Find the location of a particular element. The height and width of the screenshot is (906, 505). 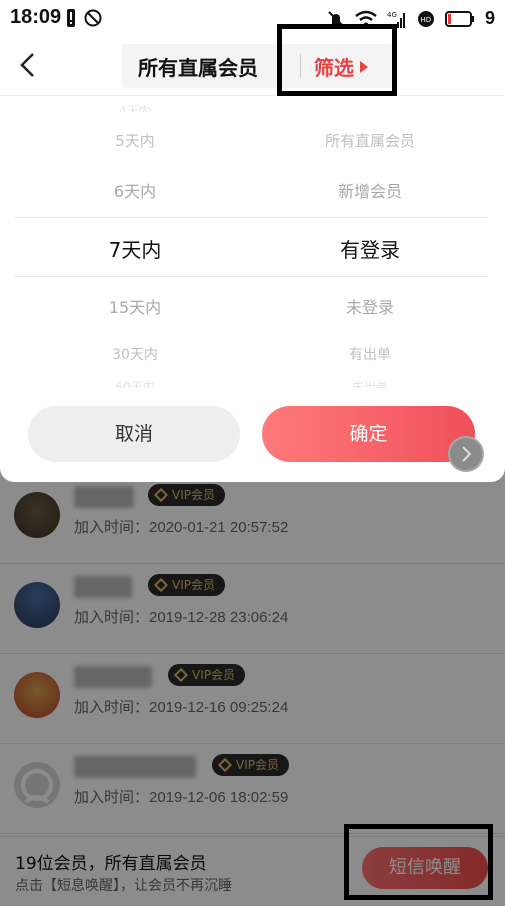

page-title: 所有直属会员 is located at coordinates (198, 68).